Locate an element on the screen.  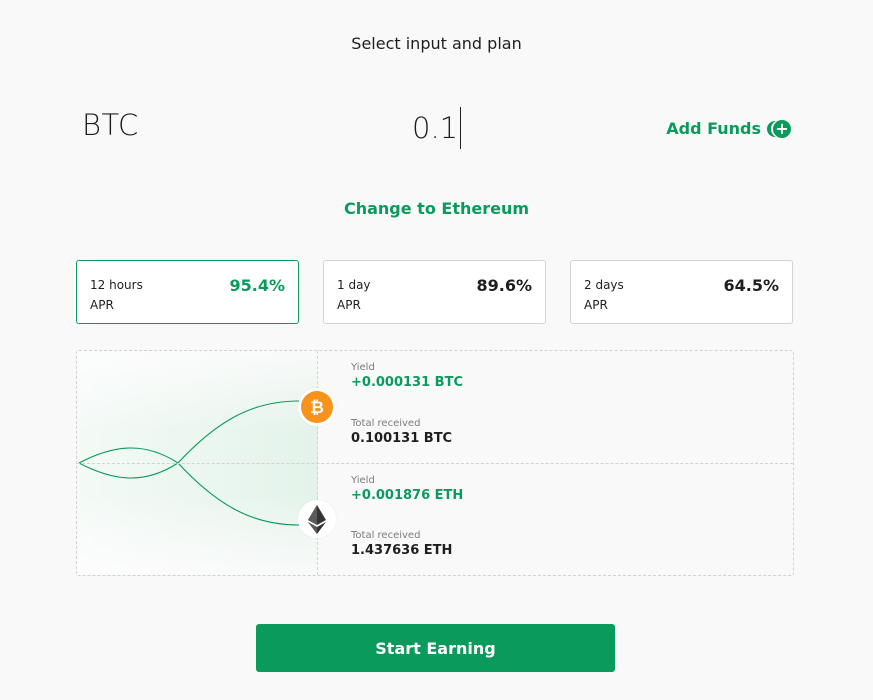
eth-yield-block: Yield +0.001876 ETH is located at coordinates (407, 489).